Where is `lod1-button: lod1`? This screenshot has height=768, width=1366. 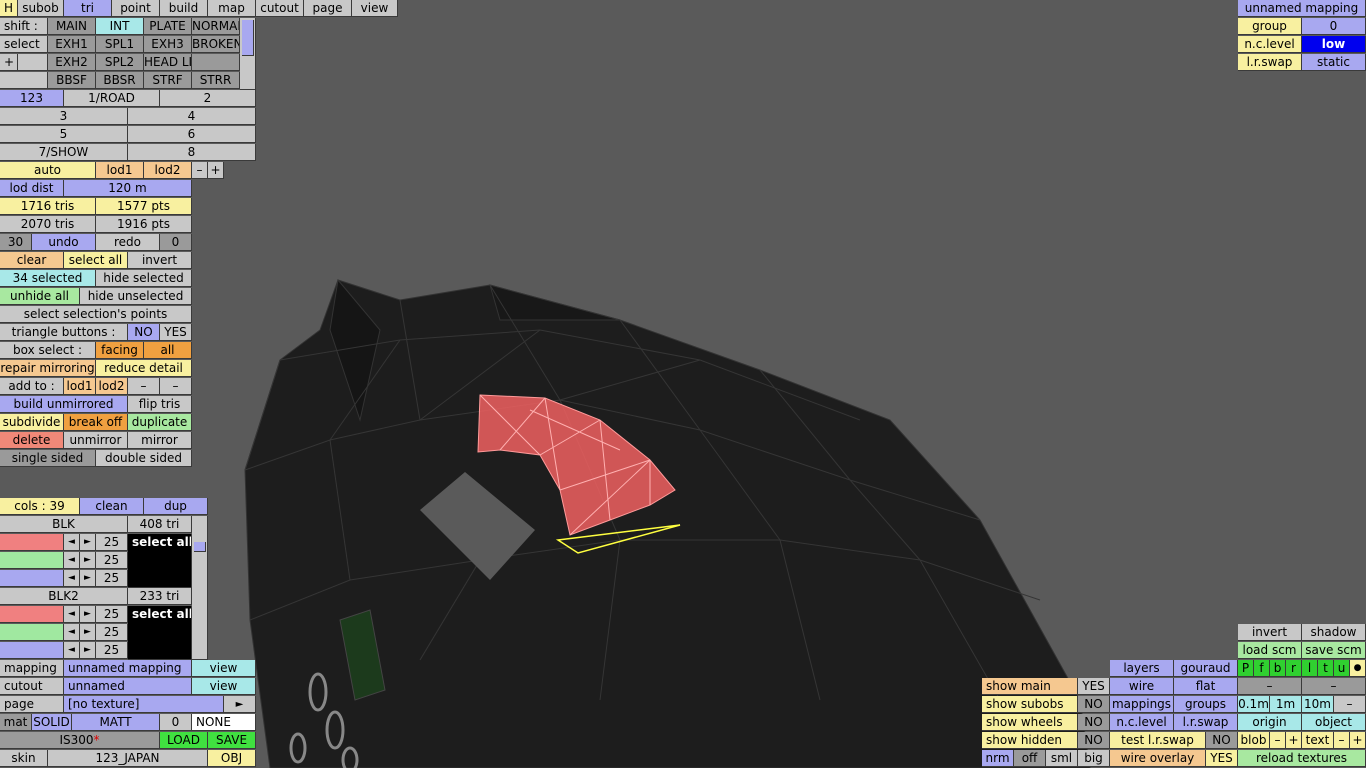 lod1-button: lod1 is located at coordinates (120, 170).